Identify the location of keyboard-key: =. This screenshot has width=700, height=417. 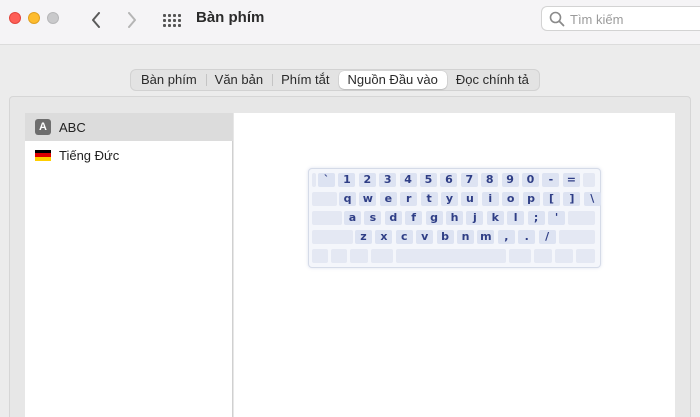
(571, 180).